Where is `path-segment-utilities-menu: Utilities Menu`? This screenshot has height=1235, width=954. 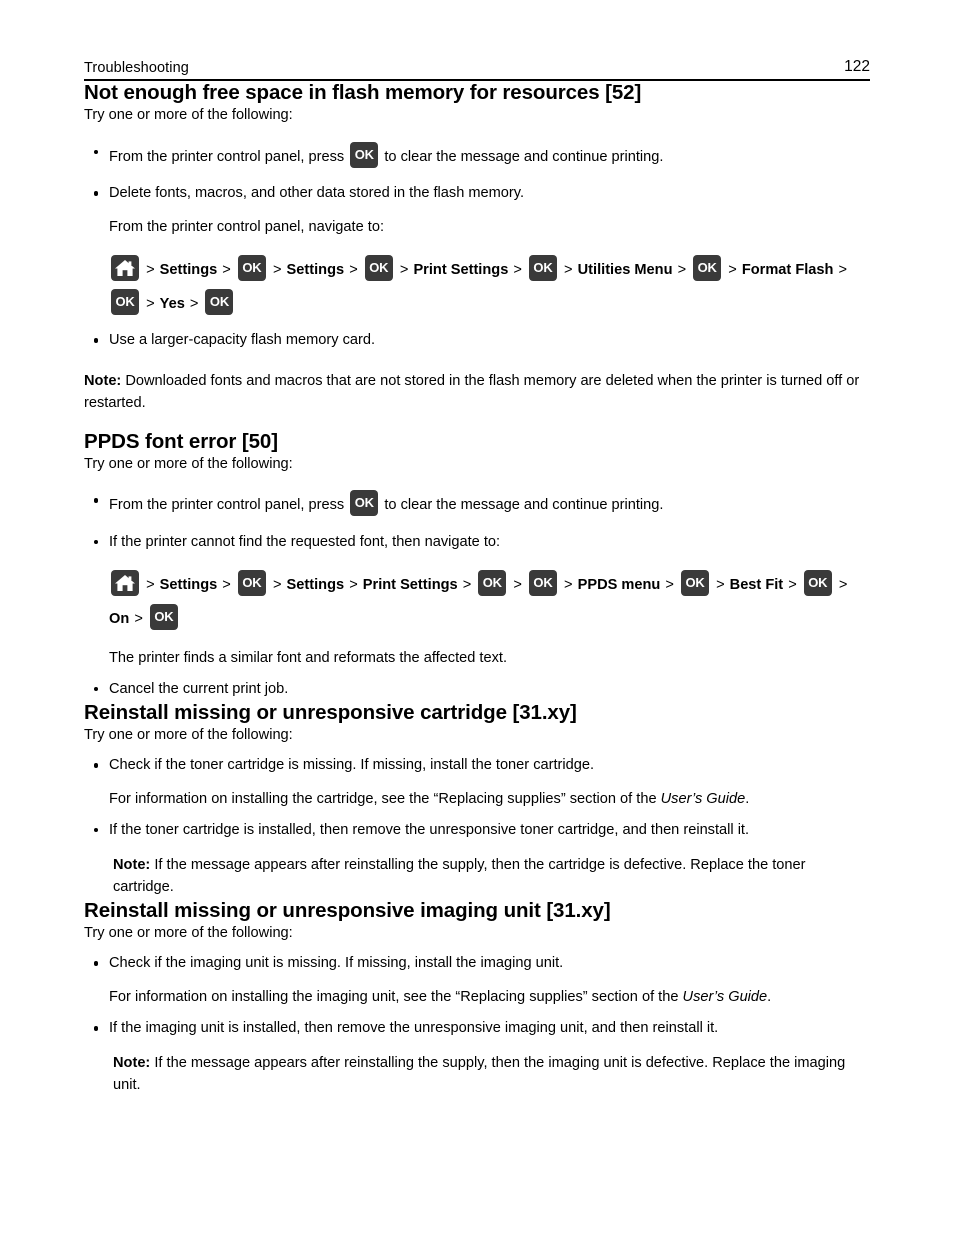
path-segment-utilities-menu: Utilities Menu is located at coordinates (625, 270).